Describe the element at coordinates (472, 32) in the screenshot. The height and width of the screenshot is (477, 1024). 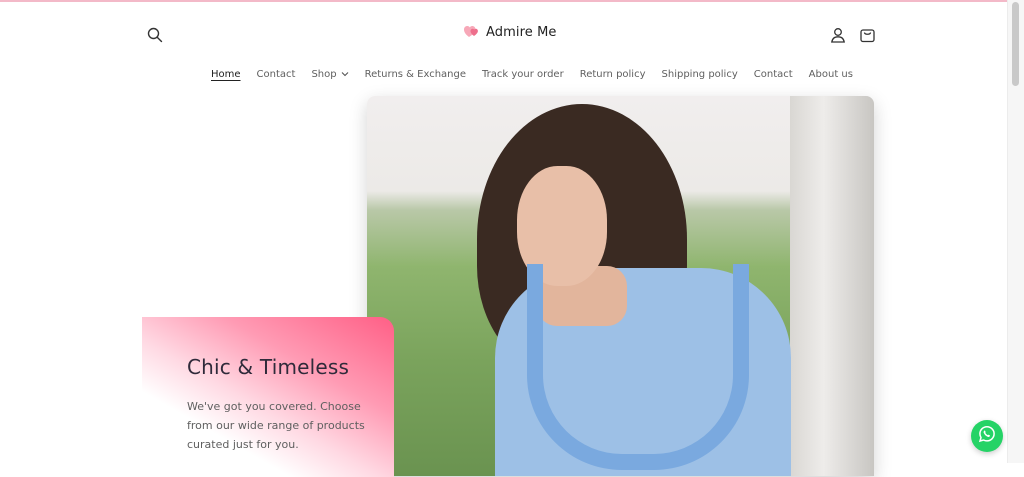
I see `hearts-icon` at that location.